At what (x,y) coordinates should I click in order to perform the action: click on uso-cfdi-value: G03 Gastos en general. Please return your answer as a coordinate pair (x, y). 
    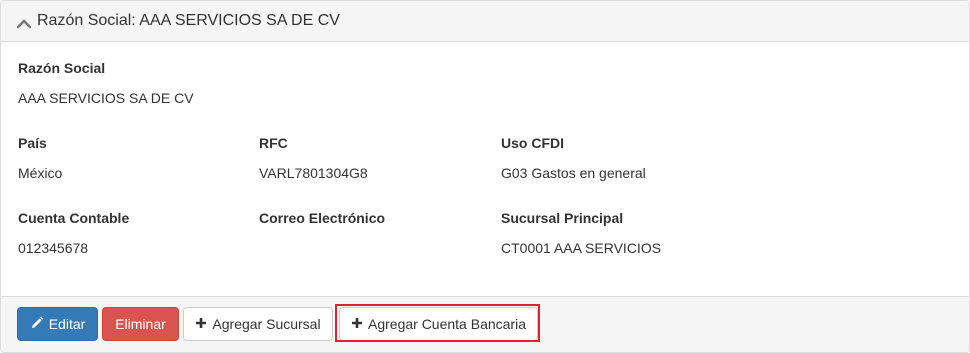
    Looking at the image, I should click on (573, 173).